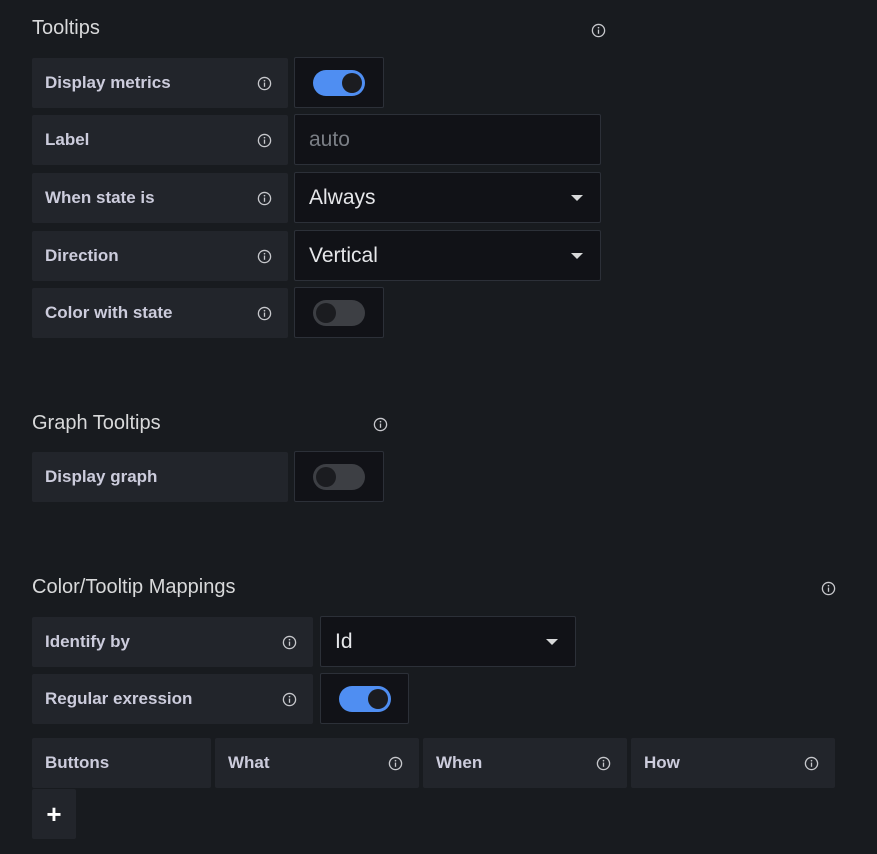 The width and height of the screenshot is (877, 854). I want to click on identify-by-info-icon, so click(289, 642).